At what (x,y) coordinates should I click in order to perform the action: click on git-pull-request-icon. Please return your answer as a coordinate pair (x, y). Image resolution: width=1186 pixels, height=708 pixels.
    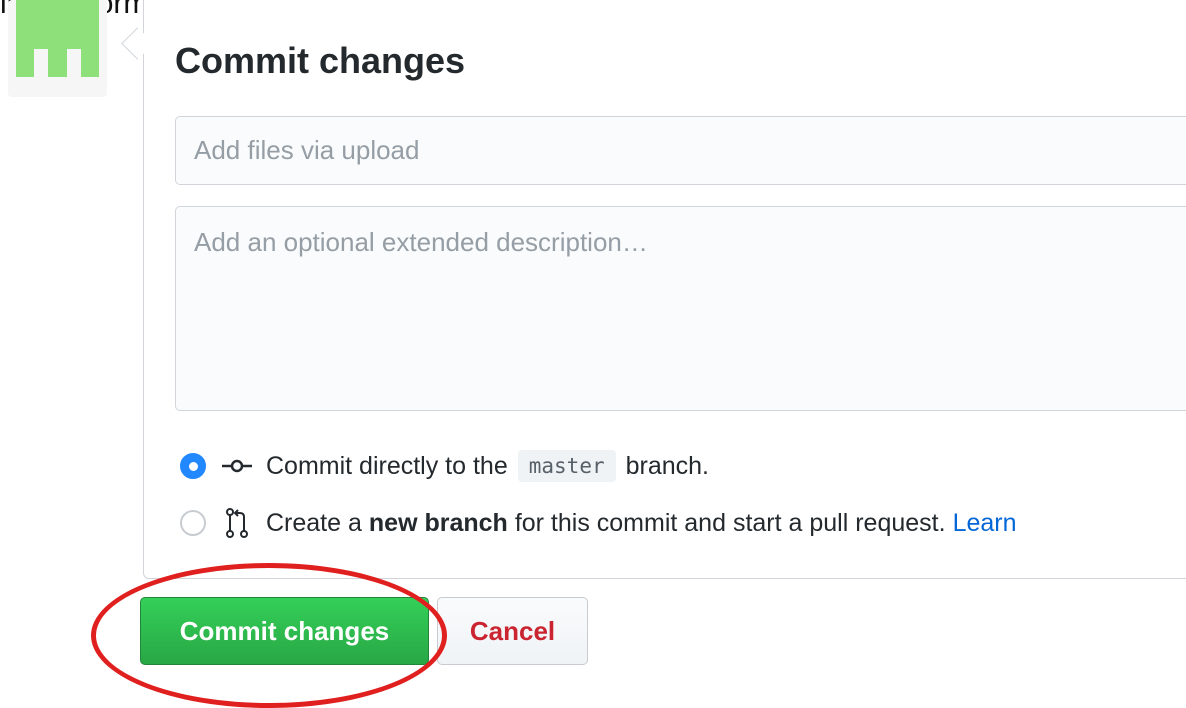
    Looking at the image, I should click on (237, 523).